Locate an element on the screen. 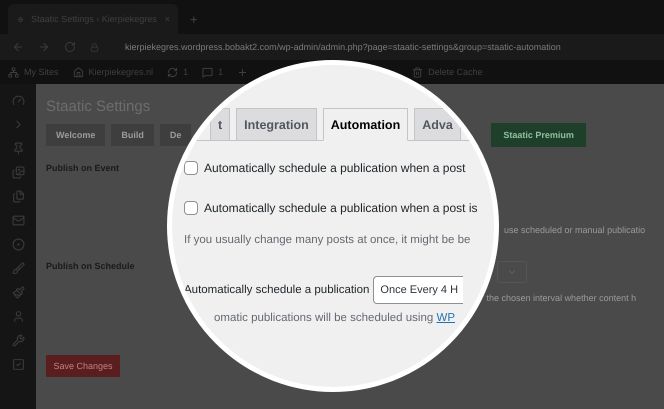 The image size is (664, 409). description-text: use scheduled or manual publicatio is located at coordinates (575, 230).